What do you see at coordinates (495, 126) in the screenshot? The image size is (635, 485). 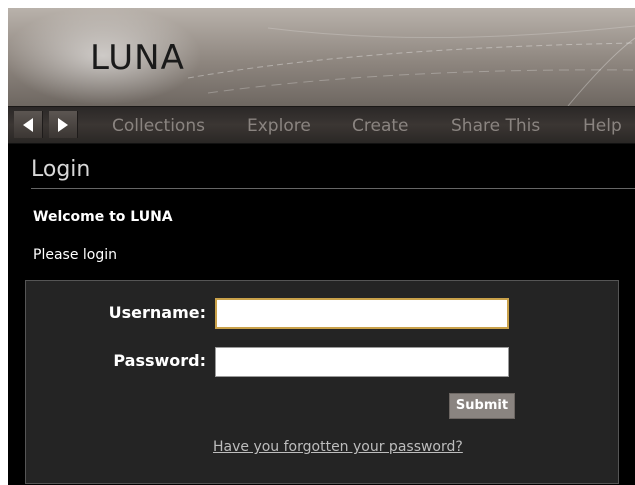 I see `nav-share-this: Share This` at bounding box center [495, 126].